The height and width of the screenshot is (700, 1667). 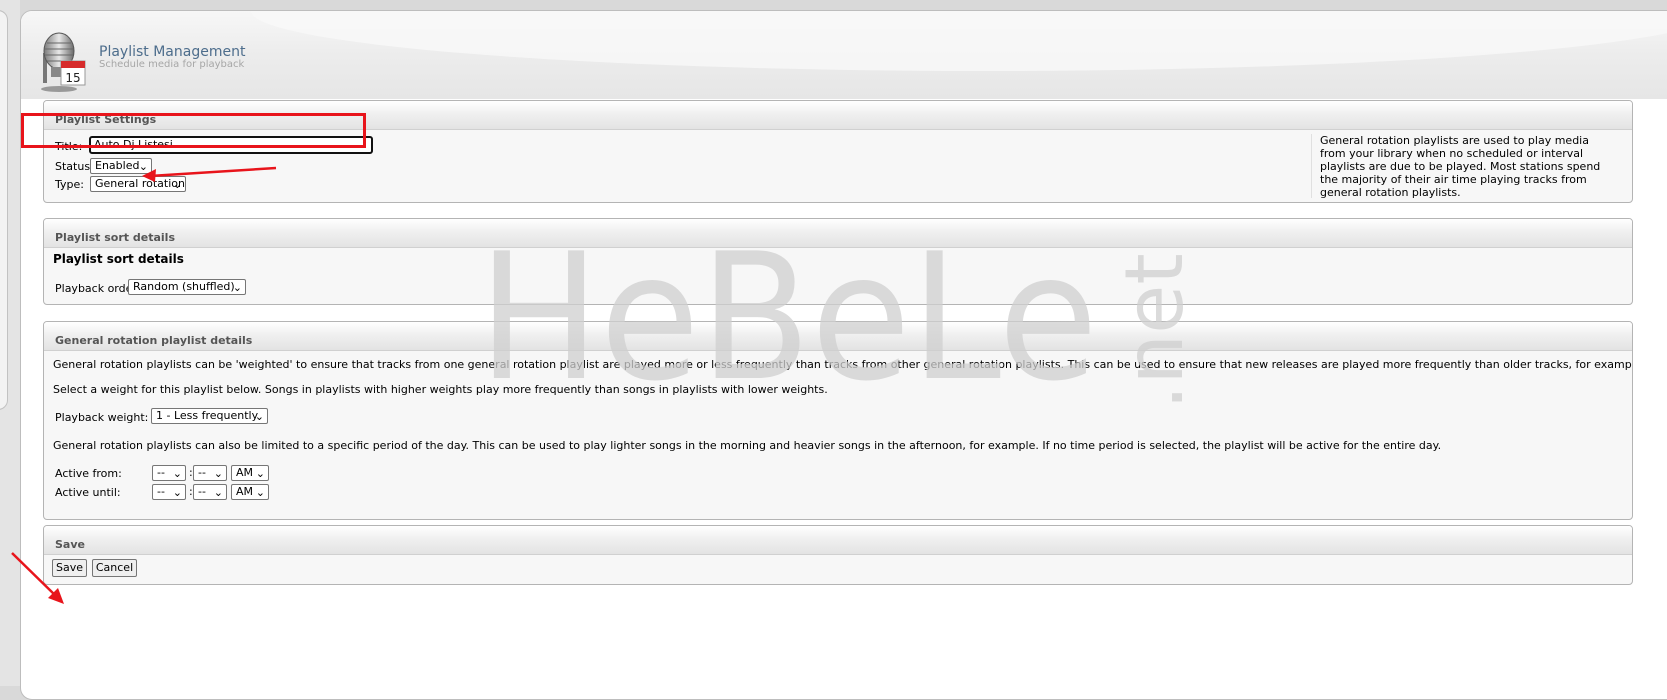 I want to click on panel-heading: General rotation playlist details, so click(x=838, y=336).